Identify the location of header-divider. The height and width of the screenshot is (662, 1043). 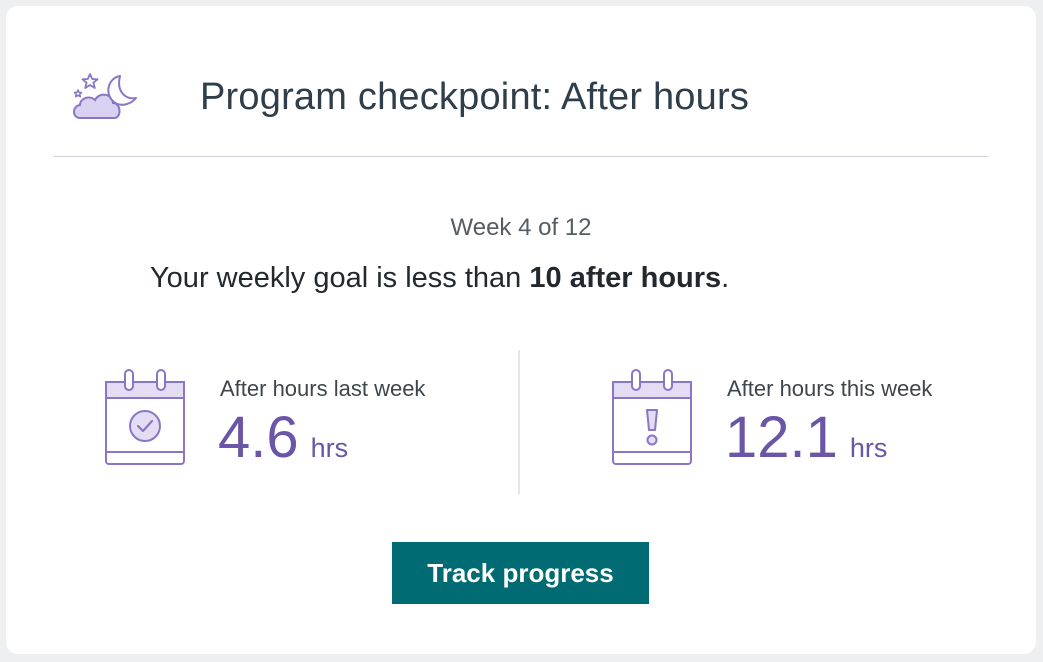
(521, 156).